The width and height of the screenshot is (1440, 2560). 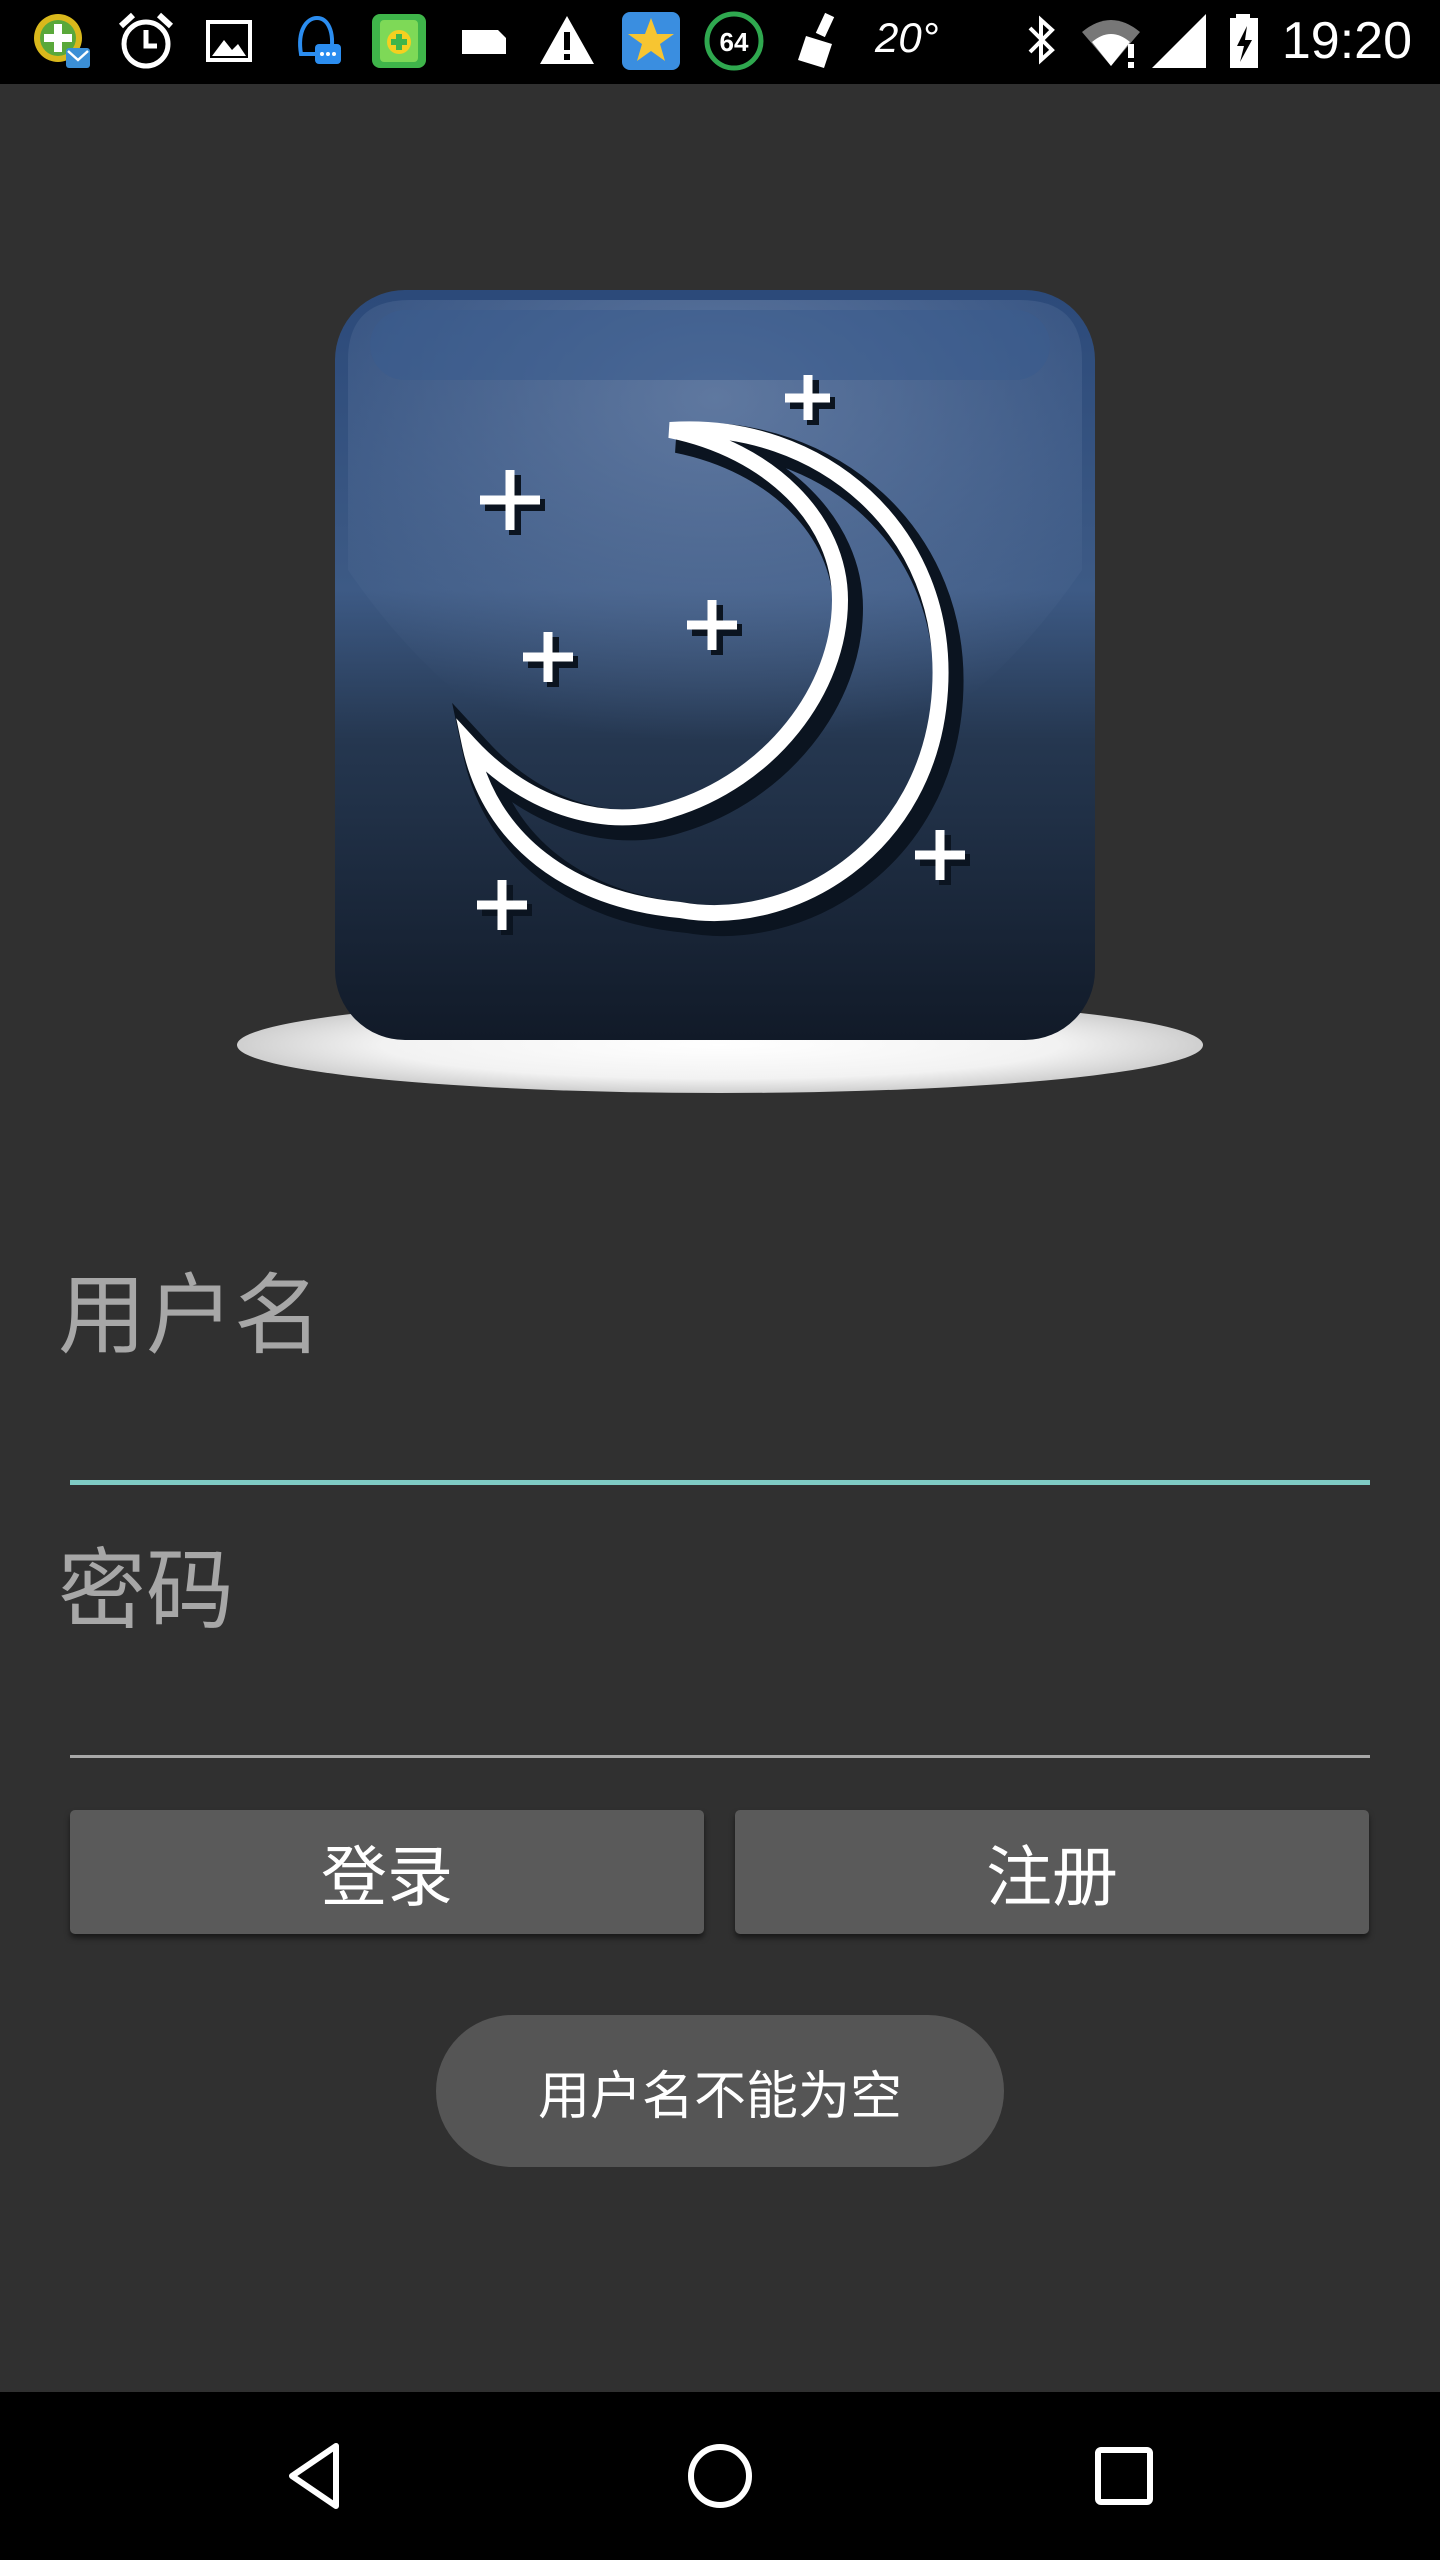 What do you see at coordinates (1124, 2476) in the screenshot?
I see `recents-icon` at bounding box center [1124, 2476].